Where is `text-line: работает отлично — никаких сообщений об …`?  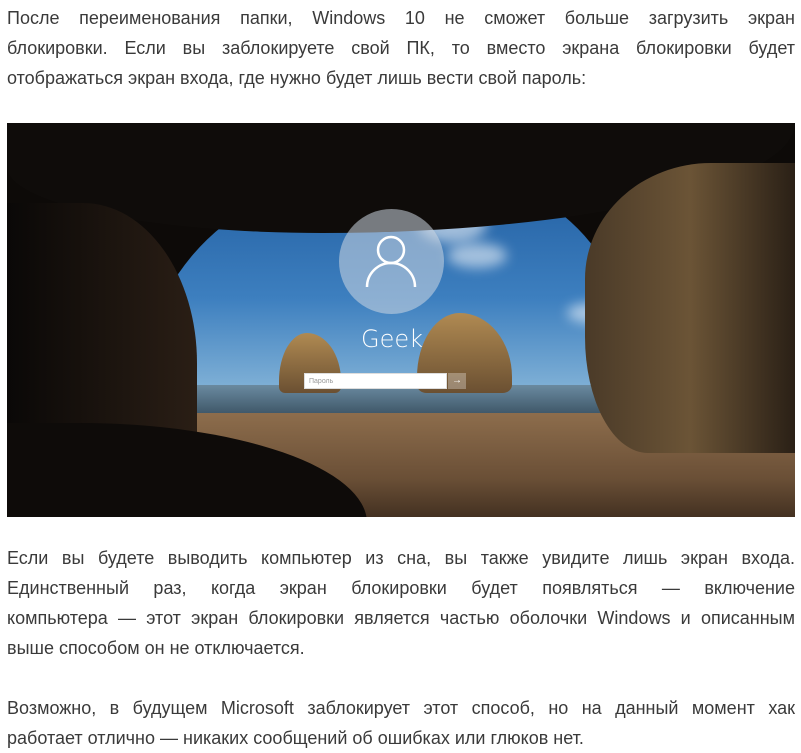
text-line: работает отлично — никаких сообщений об … is located at coordinates (295, 738).